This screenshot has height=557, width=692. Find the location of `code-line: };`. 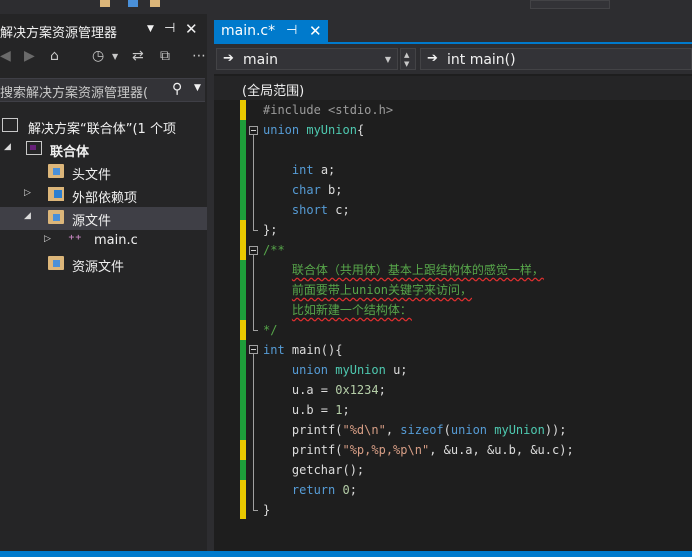

code-line: }; is located at coordinates (270, 230).